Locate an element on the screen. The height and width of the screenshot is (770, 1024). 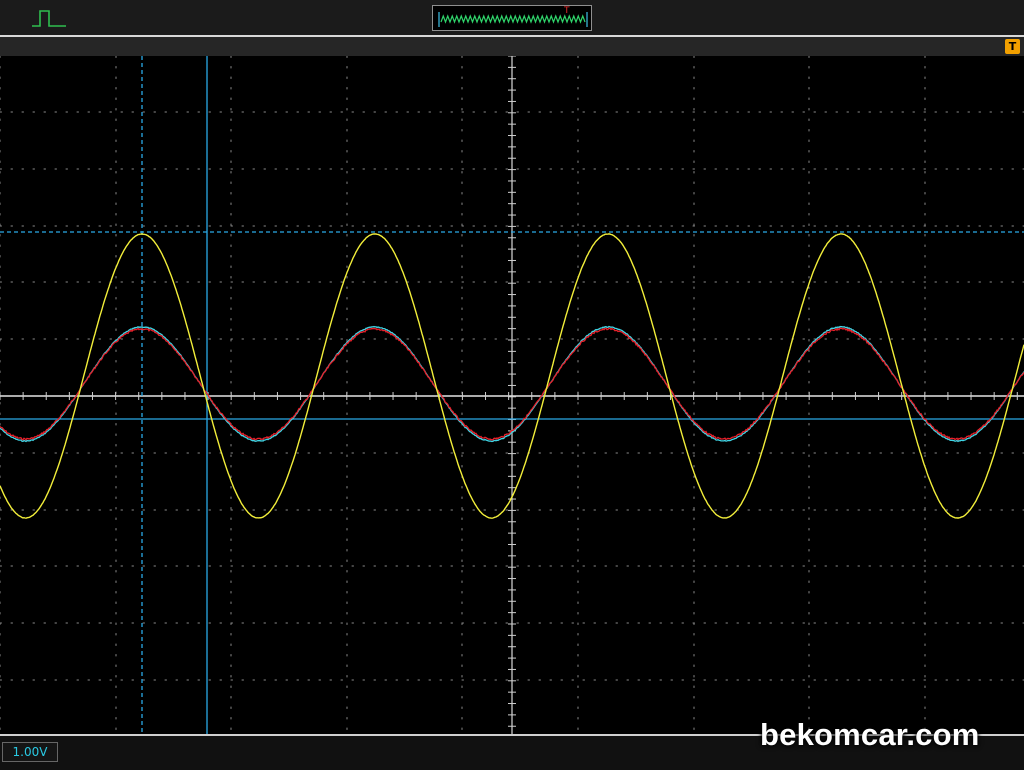
trigger-preview-window: T is located at coordinates (512, 18).